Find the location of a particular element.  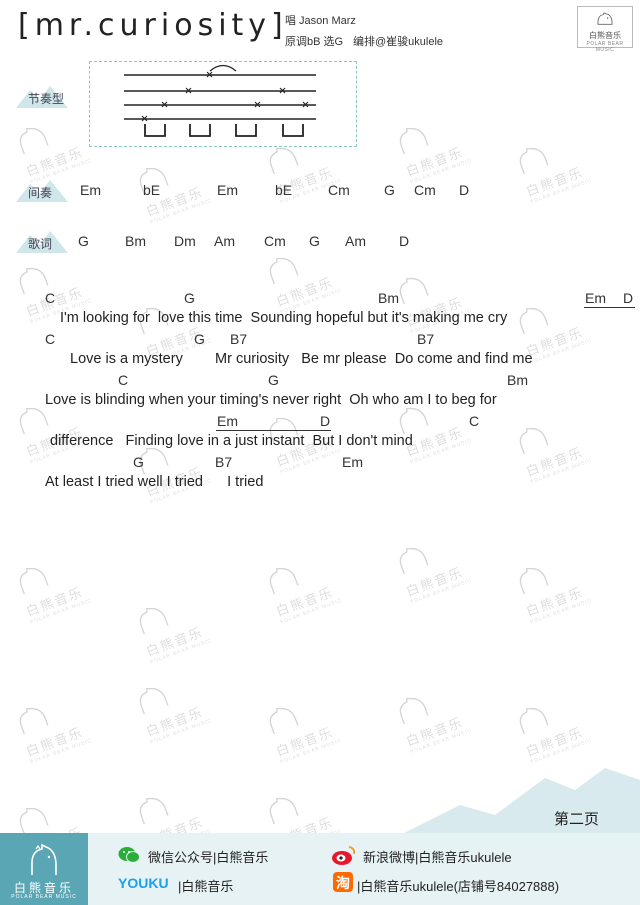

footer-logo: 白熊音乐 POLAR BEAR MUSIC is located at coordinates (44, 869).